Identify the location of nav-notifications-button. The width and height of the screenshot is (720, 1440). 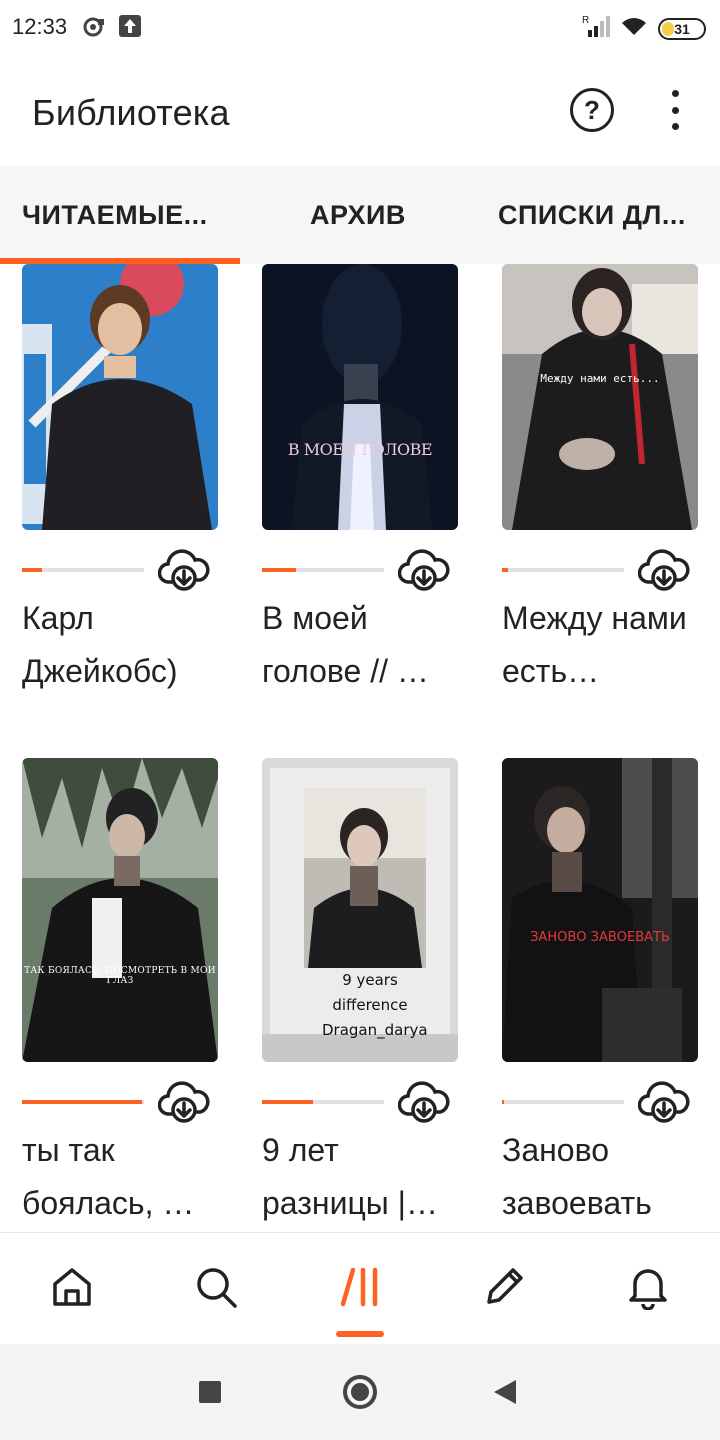
(648, 1287).